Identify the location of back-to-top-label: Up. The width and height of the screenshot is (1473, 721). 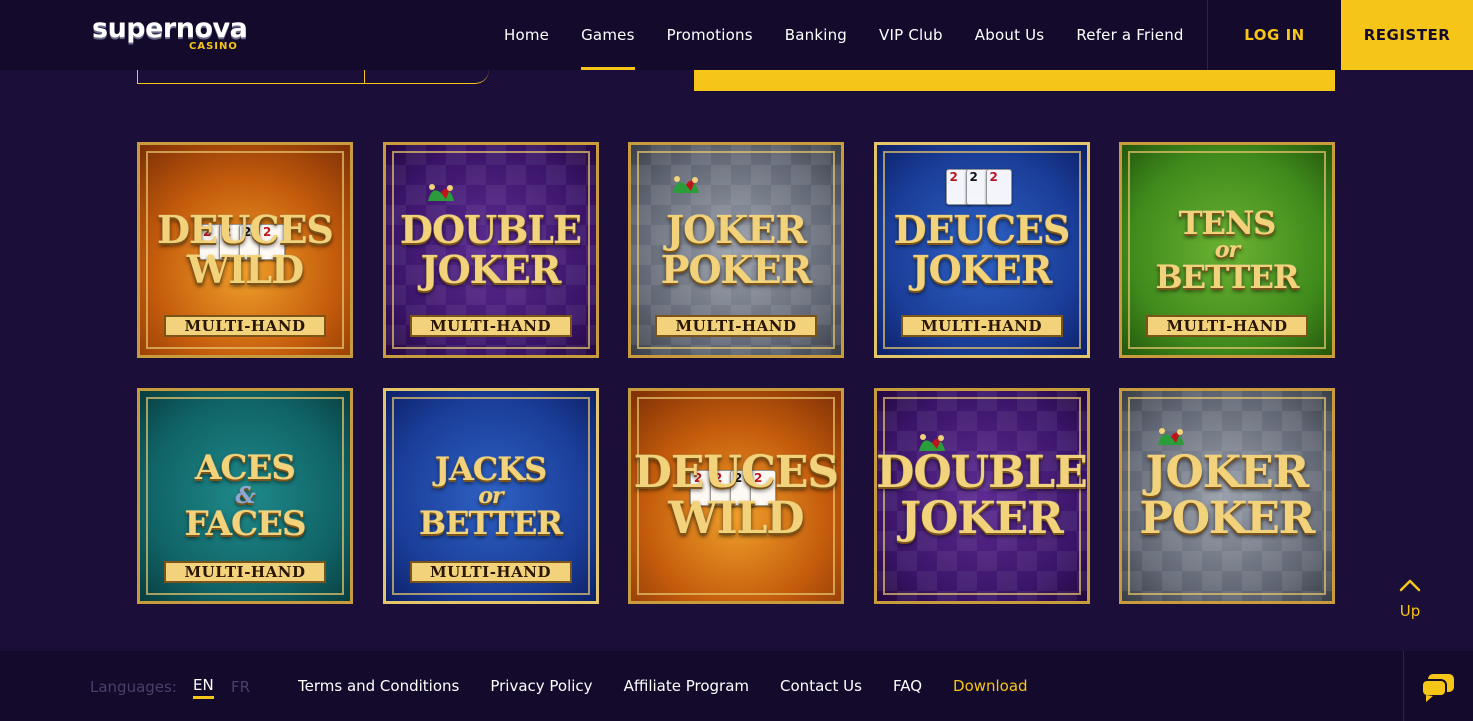
(1410, 611).